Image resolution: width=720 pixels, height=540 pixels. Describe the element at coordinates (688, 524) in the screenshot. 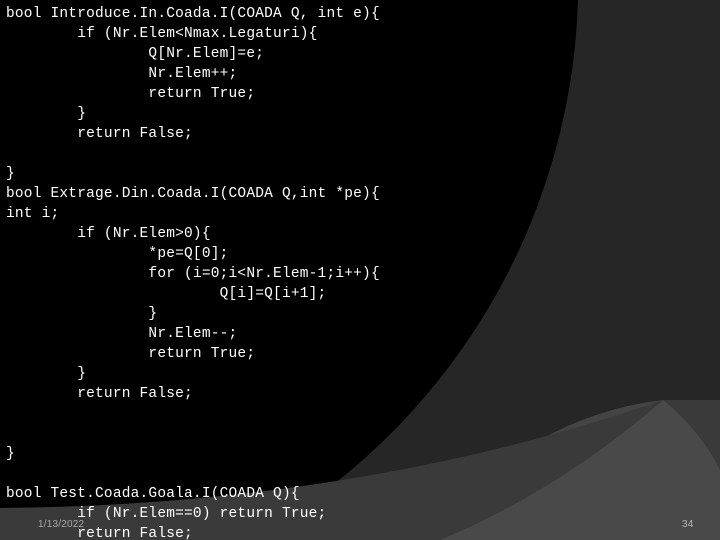

I see `footer-page-number: 34` at that location.